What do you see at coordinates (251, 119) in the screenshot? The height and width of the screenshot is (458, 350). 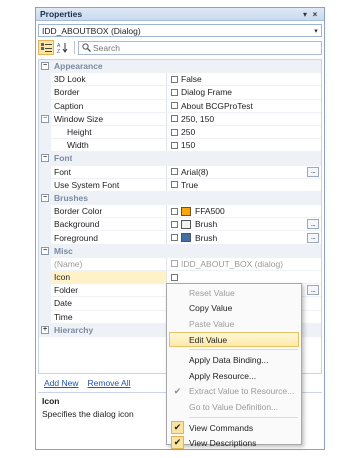 I see `property-value: 250, 150` at bounding box center [251, 119].